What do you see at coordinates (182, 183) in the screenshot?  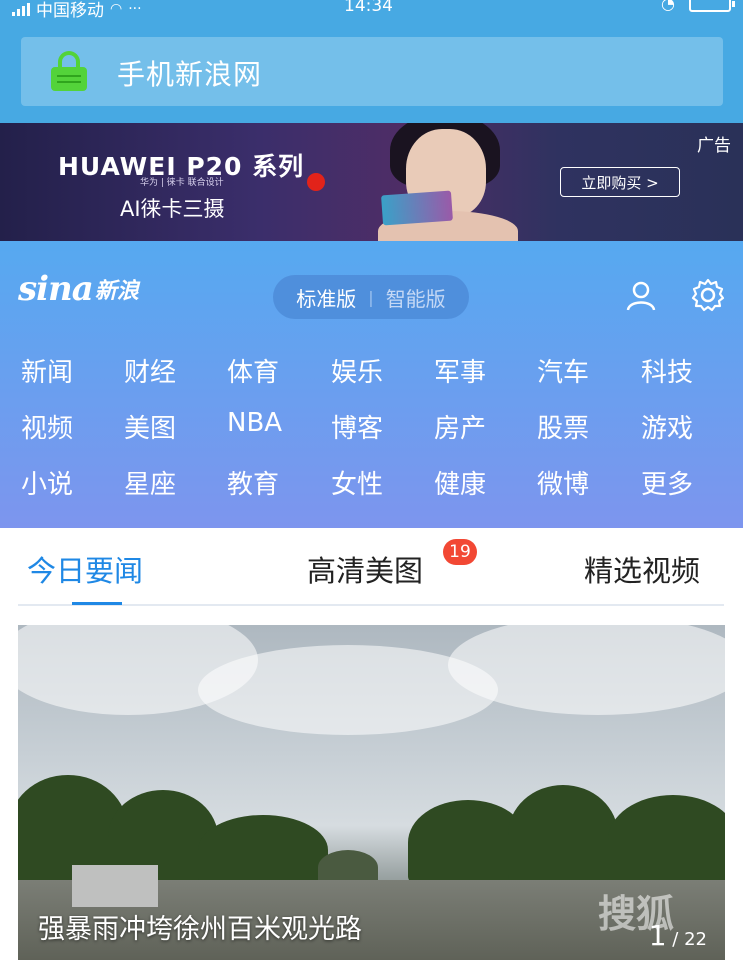 I see `ad-subline: 华为 | 徕卡 联合设计` at bounding box center [182, 183].